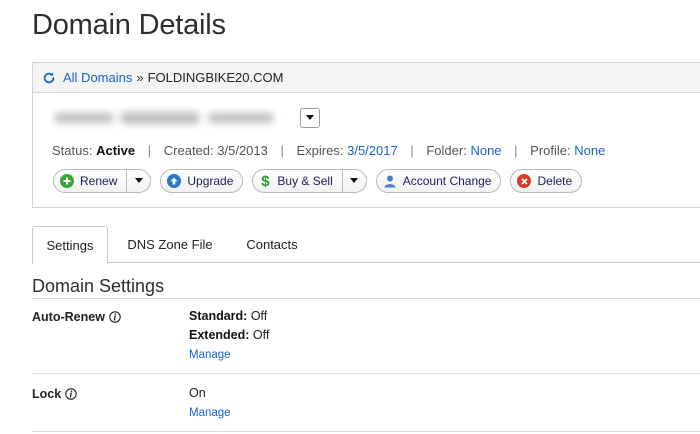  What do you see at coordinates (210, 181) in the screenshot?
I see `upgrade-label: Upgrade` at bounding box center [210, 181].